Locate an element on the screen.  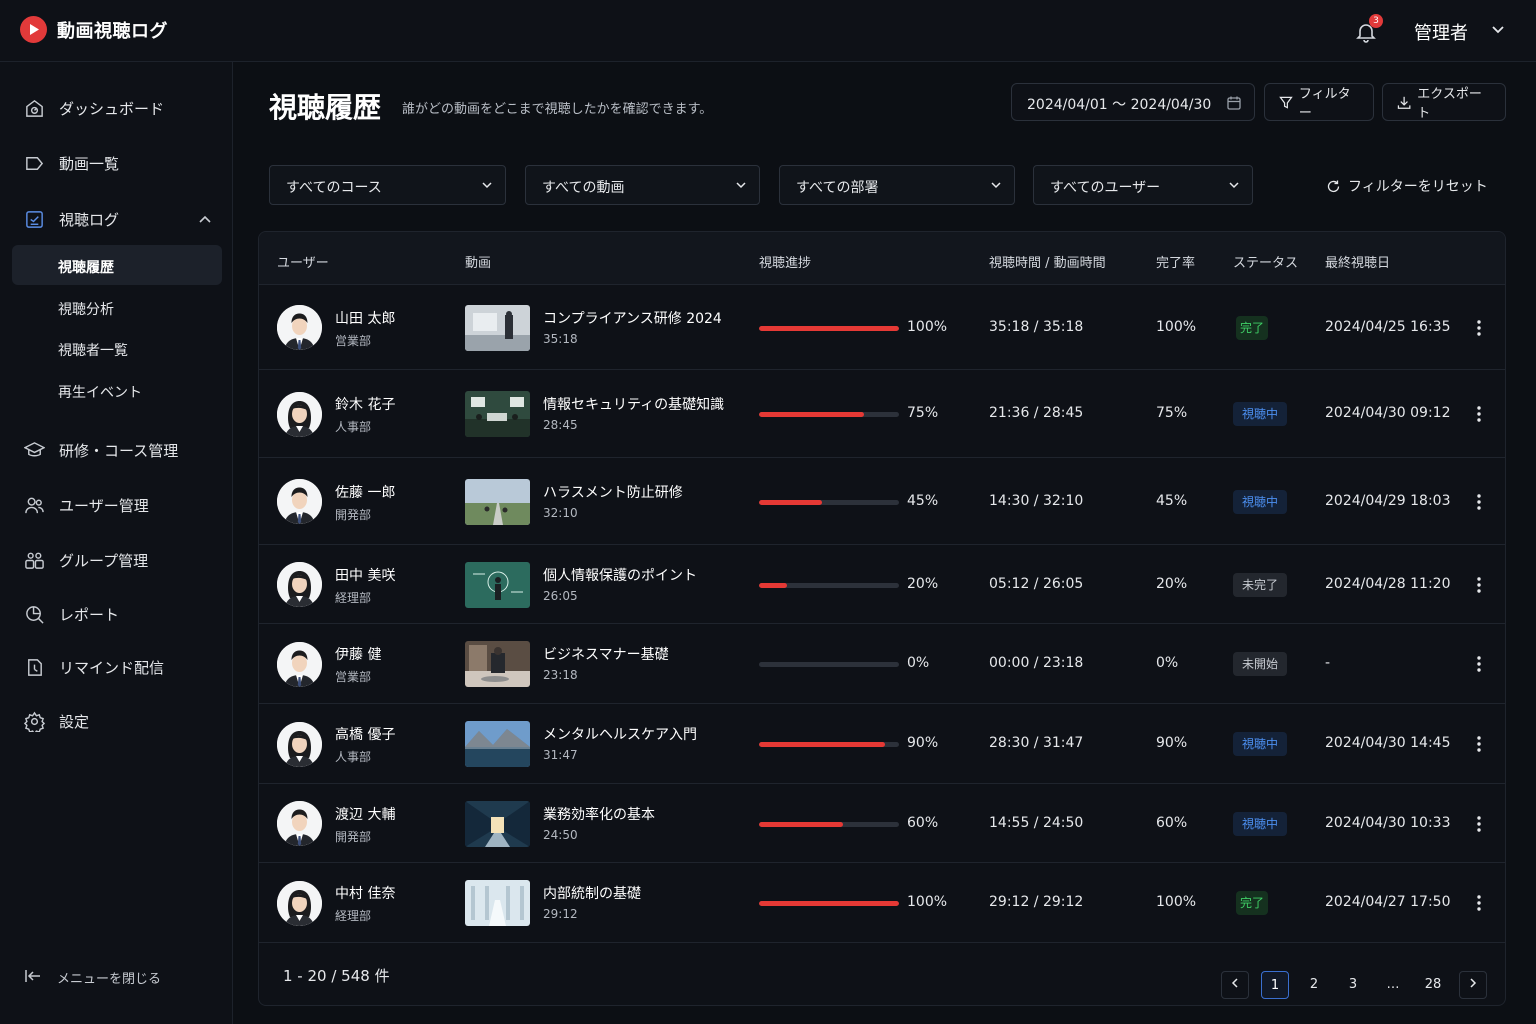
column-header-last-viewed: 最終視聴日 is located at coordinates (1357, 261).